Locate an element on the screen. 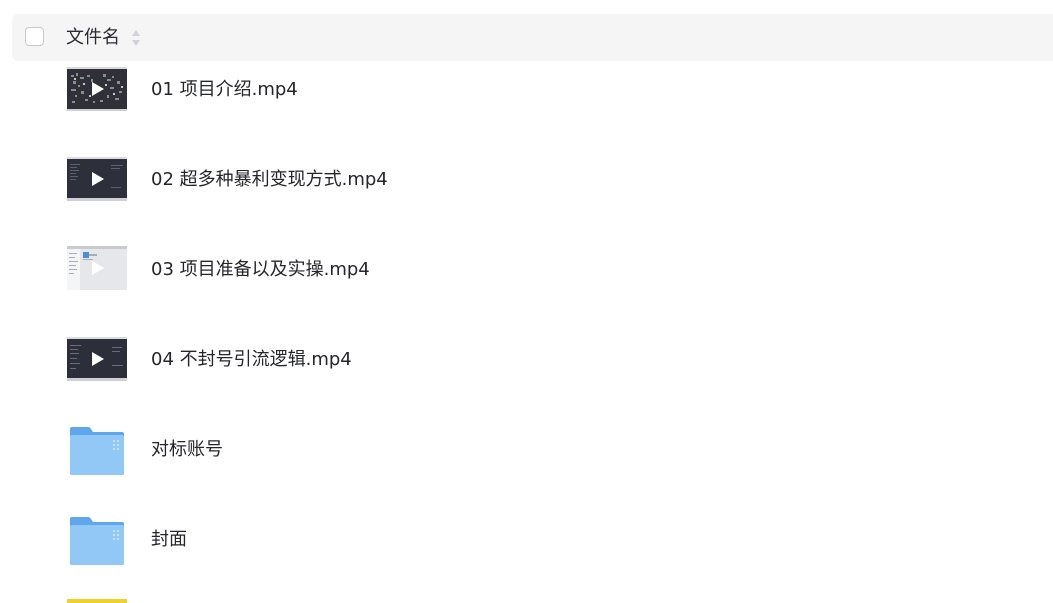 The width and height of the screenshot is (1053, 603). folder-name: 对标账号 is located at coordinates (187, 450).